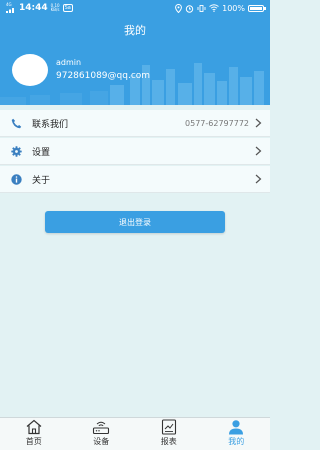  Describe the element at coordinates (34, 427) in the screenshot. I see `home-icon` at that location.